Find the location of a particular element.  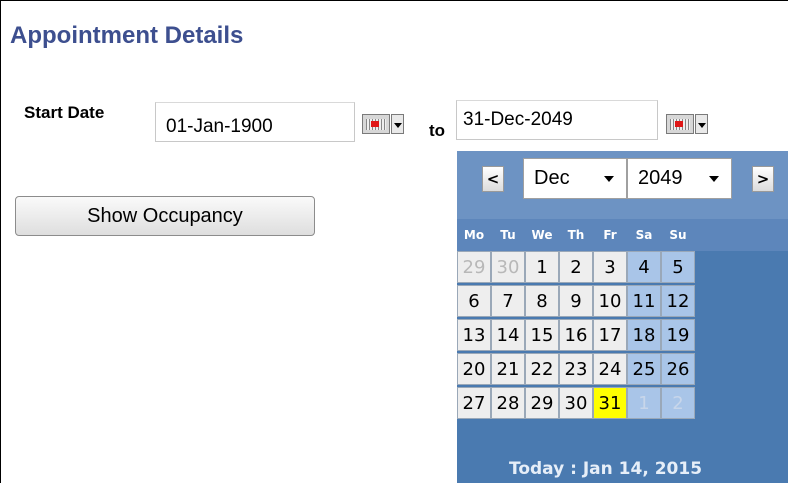

calendar-day: 8 is located at coordinates (542, 301).